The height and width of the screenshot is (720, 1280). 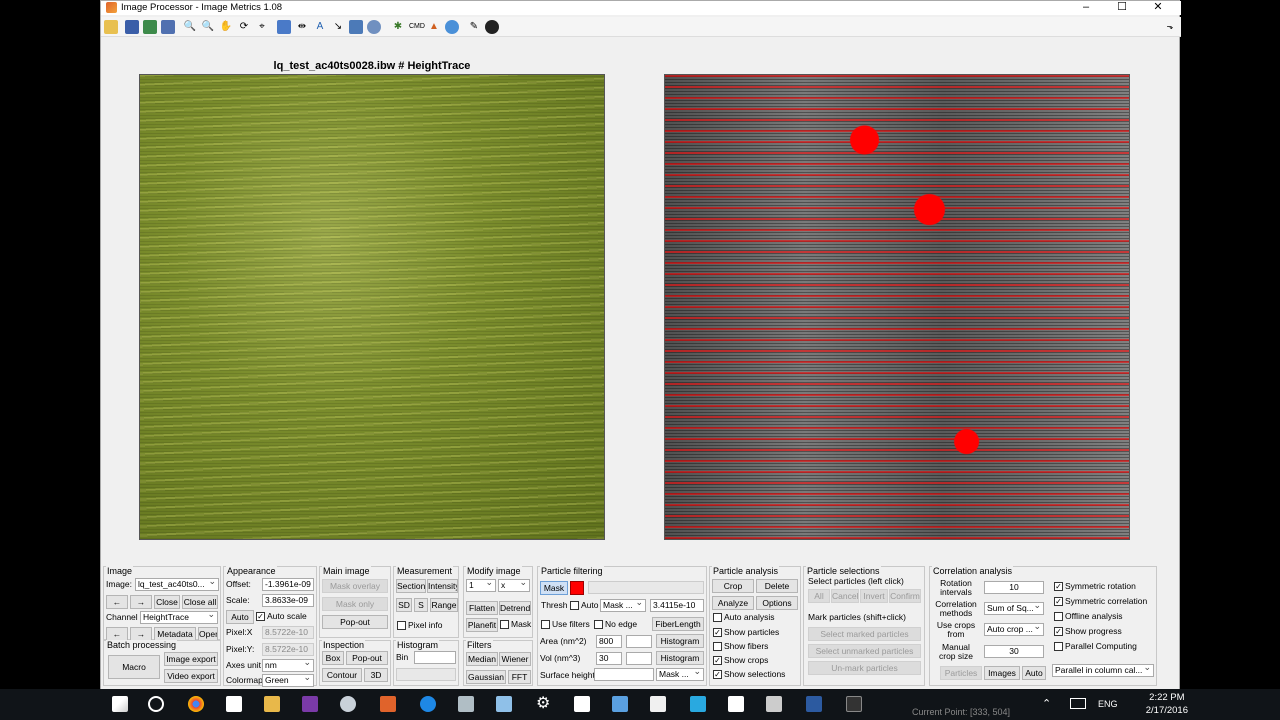 I want to click on threshold-slider, so click(x=646, y=587).